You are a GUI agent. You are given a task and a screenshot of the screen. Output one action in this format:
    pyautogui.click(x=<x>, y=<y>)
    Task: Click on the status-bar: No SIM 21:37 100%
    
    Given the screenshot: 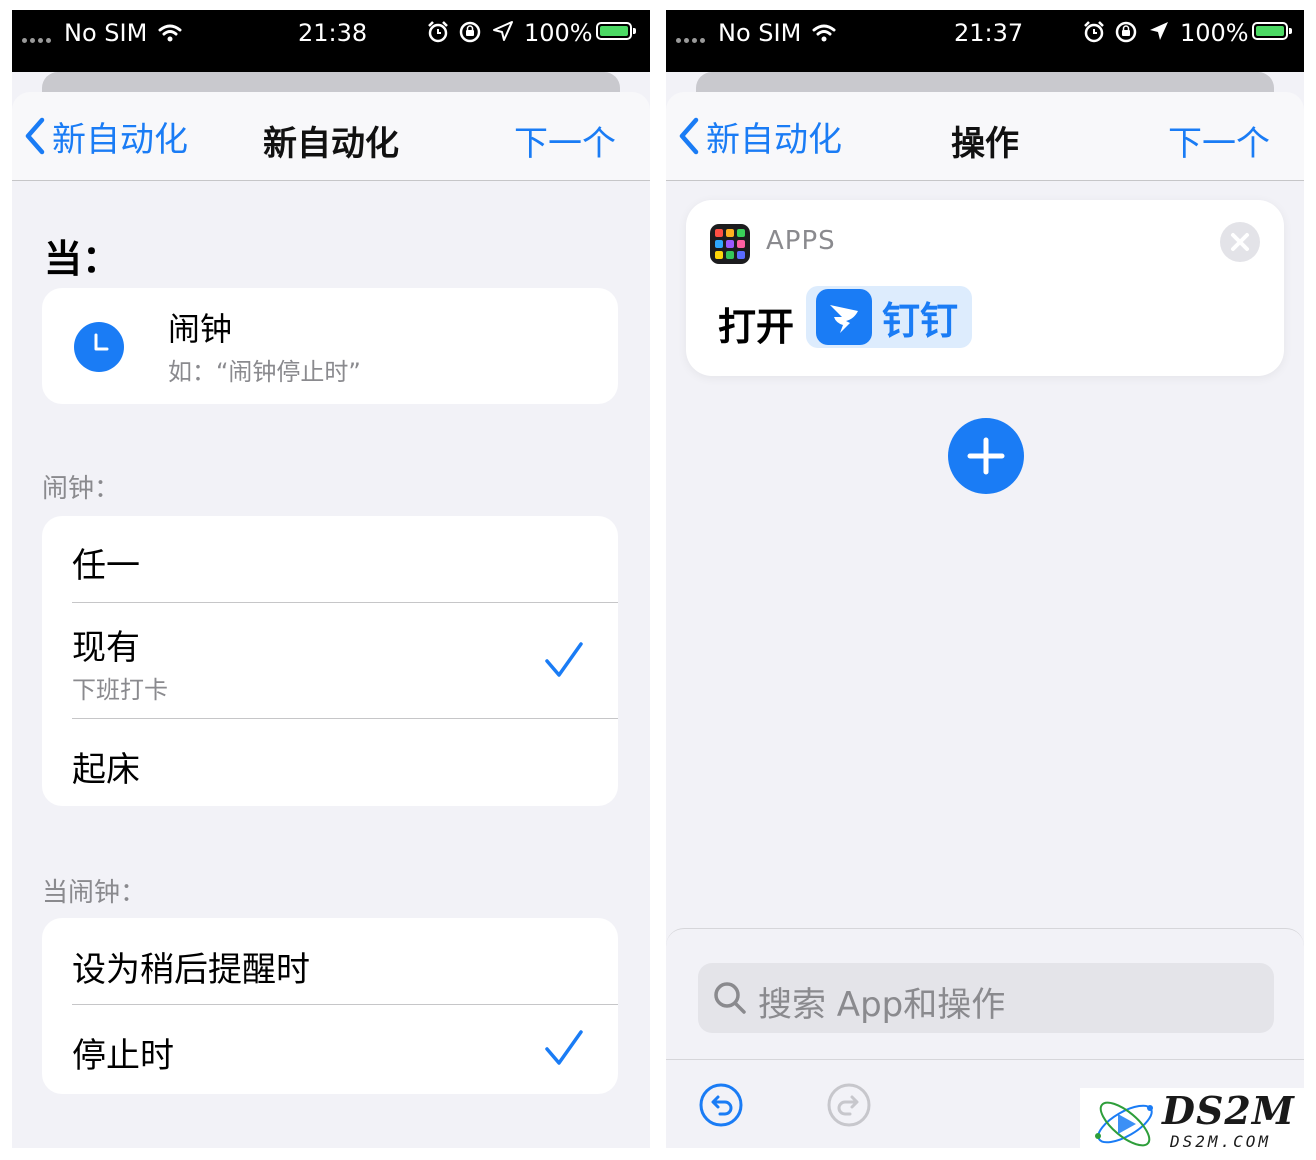 What is the action you would take?
    pyautogui.click(x=985, y=41)
    